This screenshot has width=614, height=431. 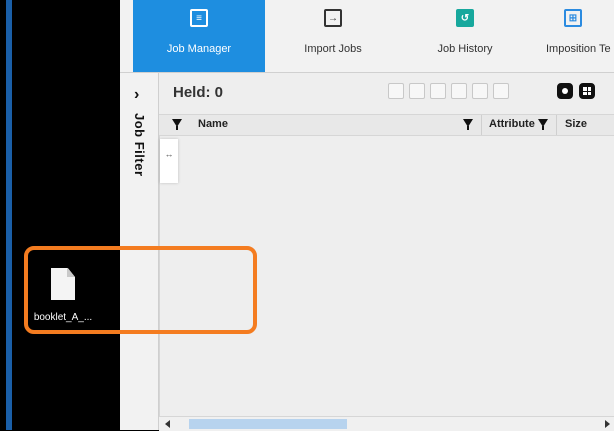 What do you see at coordinates (396, 91) in the screenshot?
I see `play-icon` at bounding box center [396, 91].